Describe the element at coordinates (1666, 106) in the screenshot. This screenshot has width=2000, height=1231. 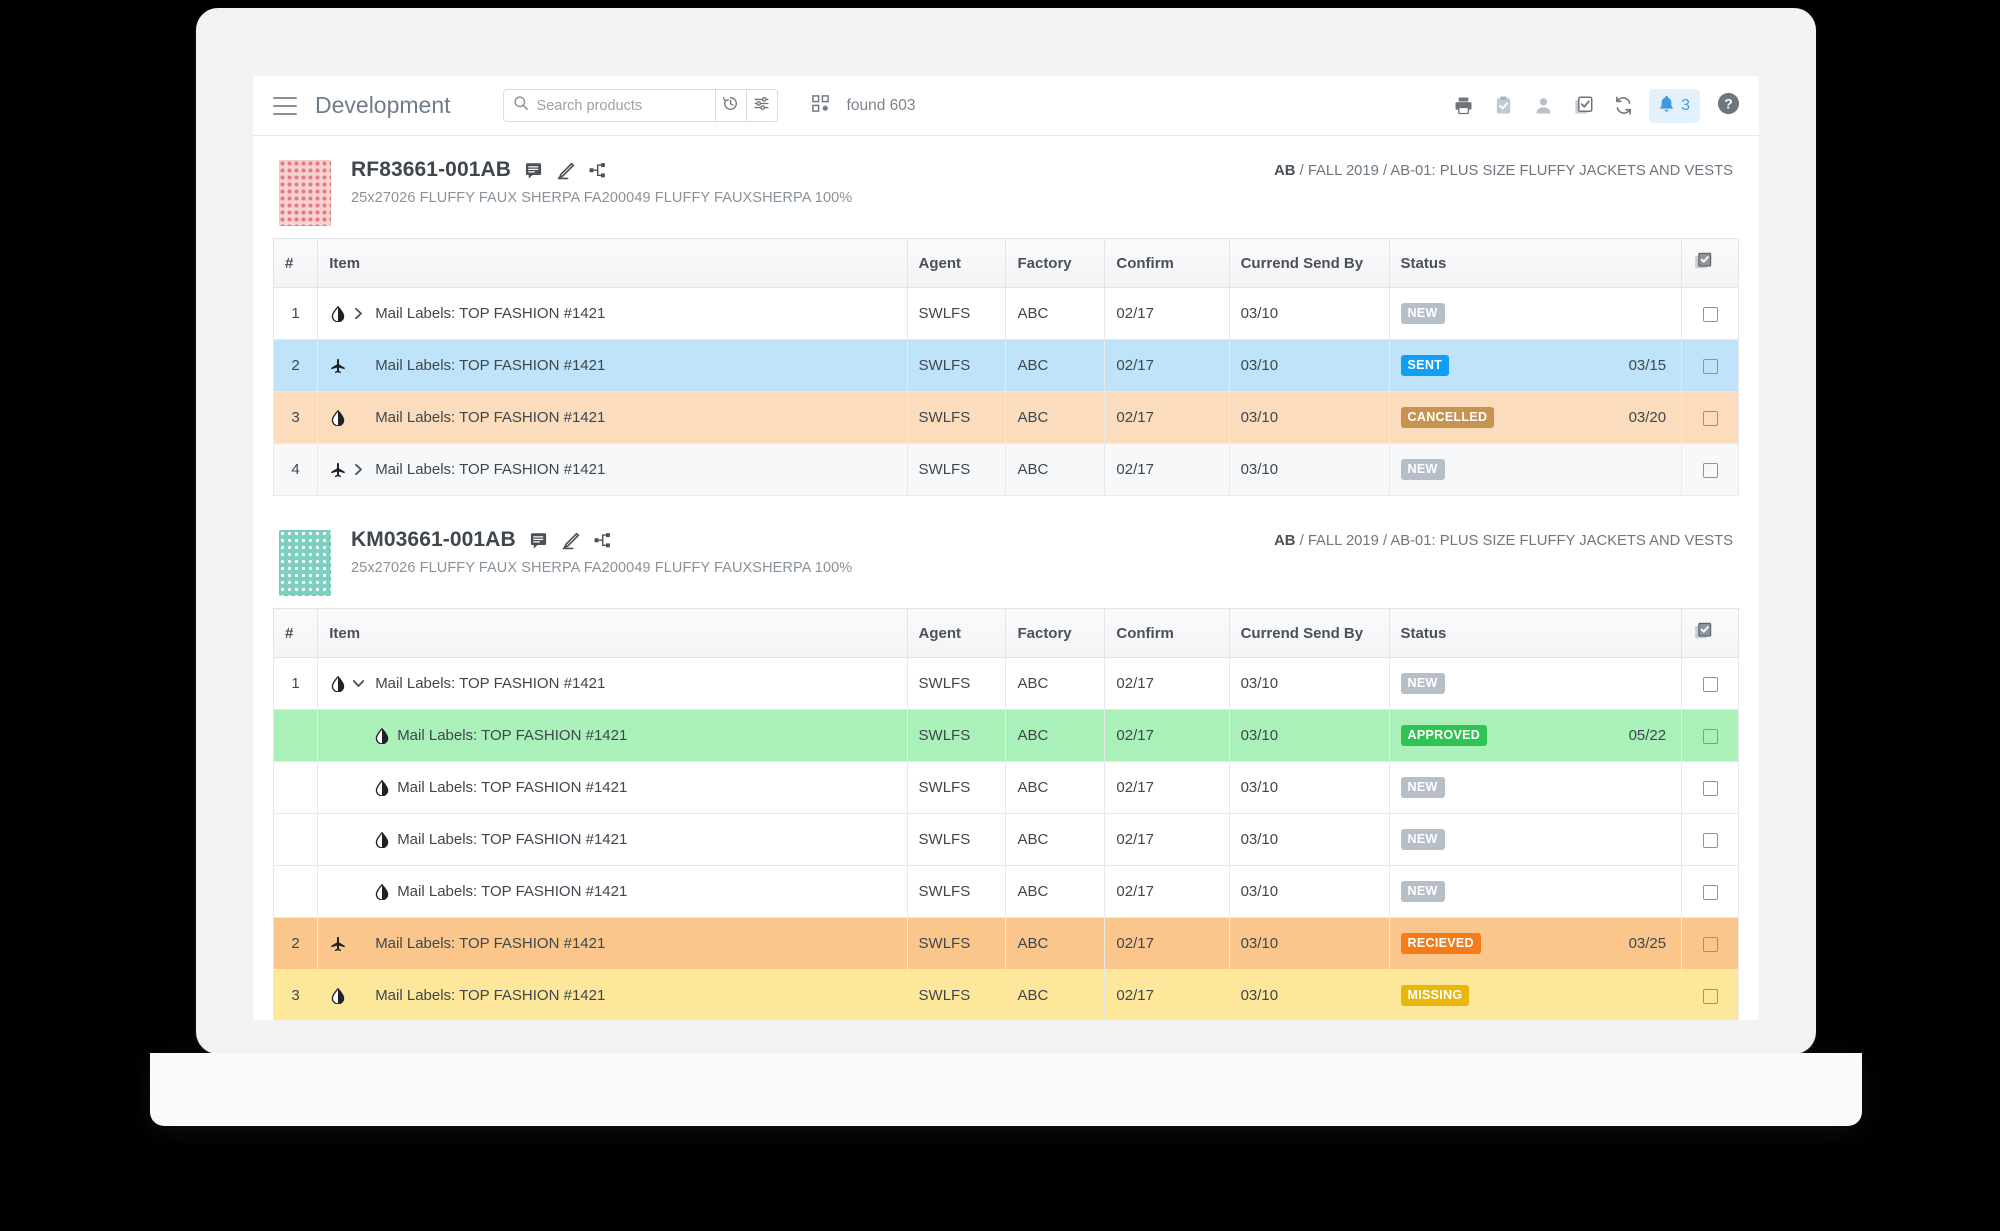
I see `bell-icon` at that location.